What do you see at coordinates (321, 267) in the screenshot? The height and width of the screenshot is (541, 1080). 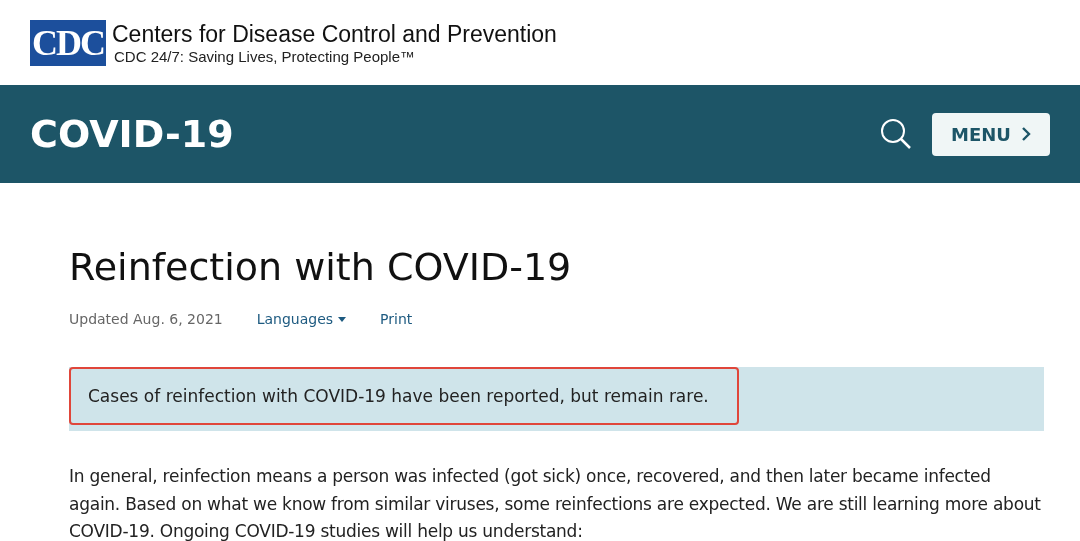 I see `page-title: Reinfection with COVID-19` at bounding box center [321, 267].